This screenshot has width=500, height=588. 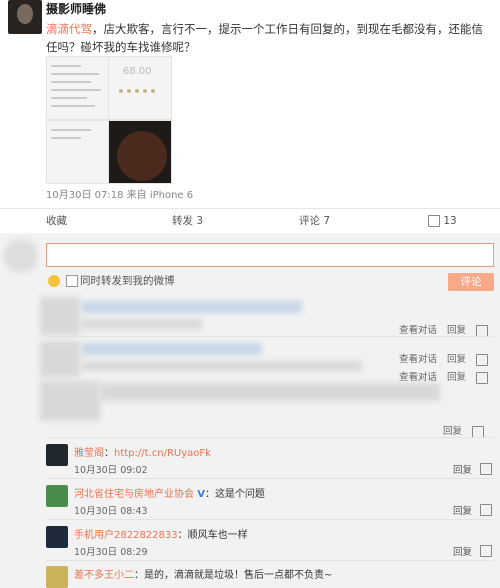 I want to click on submit-comment-button: 评论, so click(x=471, y=282).